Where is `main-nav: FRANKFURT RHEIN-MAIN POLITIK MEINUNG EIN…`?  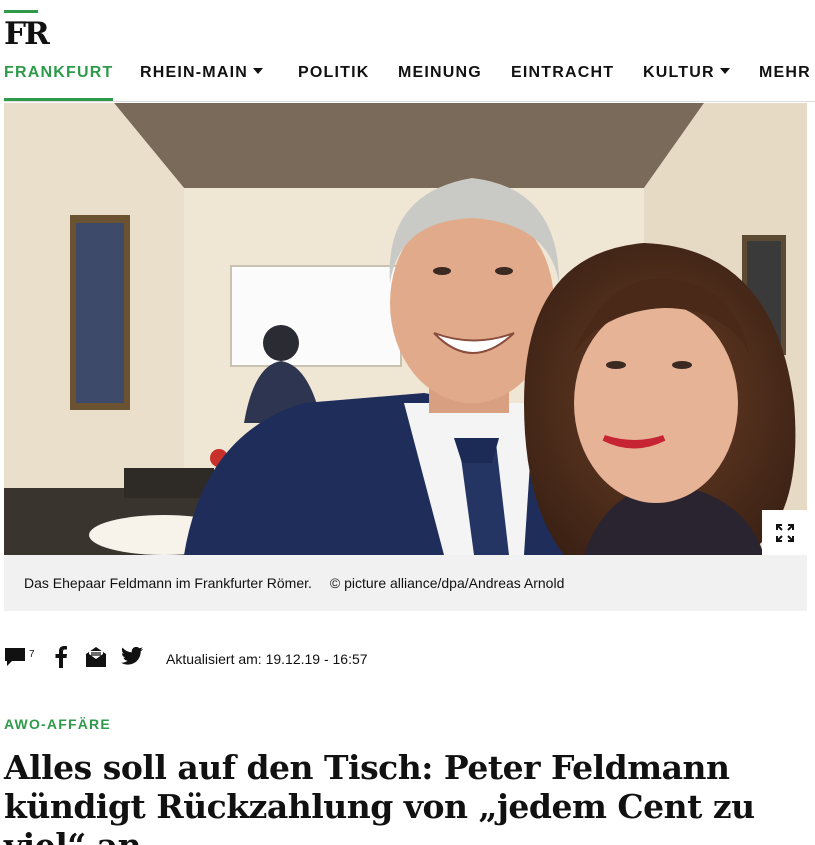
main-nav: FRANKFURT RHEIN-MAIN POLITIK MEINUNG EIN… is located at coordinates (409, 81).